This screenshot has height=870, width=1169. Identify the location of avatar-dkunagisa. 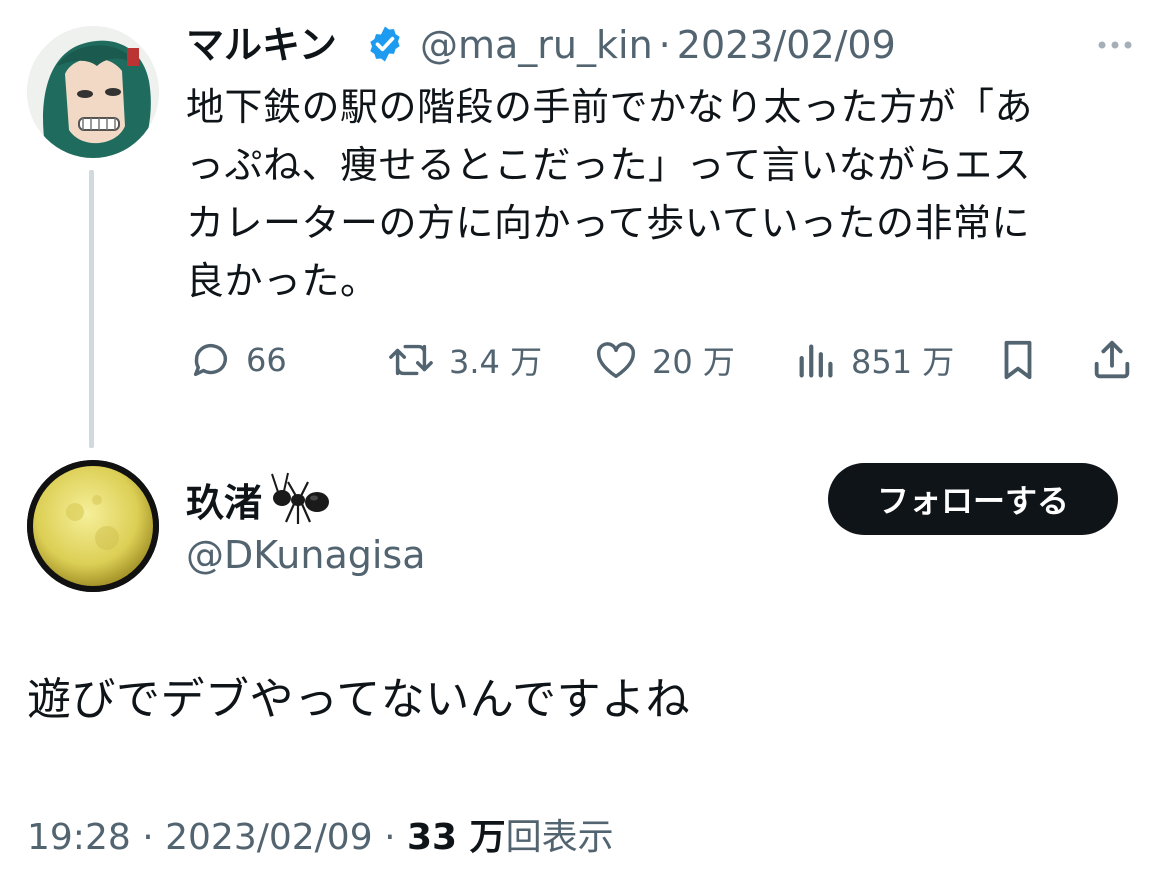
(93, 526).